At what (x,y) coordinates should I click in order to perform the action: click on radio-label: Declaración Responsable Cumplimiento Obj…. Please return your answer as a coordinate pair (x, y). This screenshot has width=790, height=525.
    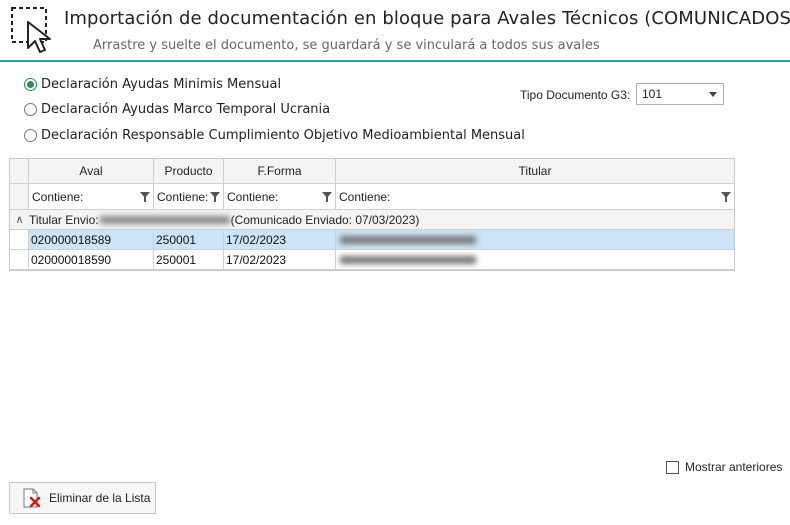
    Looking at the image, I should click on (283, 135).